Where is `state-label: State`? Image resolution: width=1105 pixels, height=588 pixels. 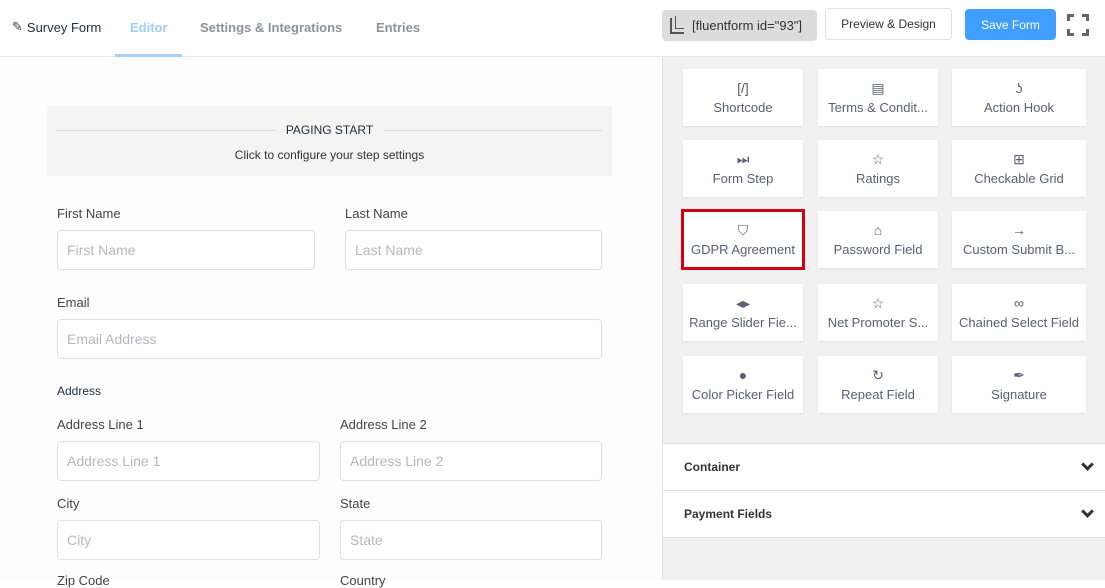 state-label: State is located at coordinates (355, 503).